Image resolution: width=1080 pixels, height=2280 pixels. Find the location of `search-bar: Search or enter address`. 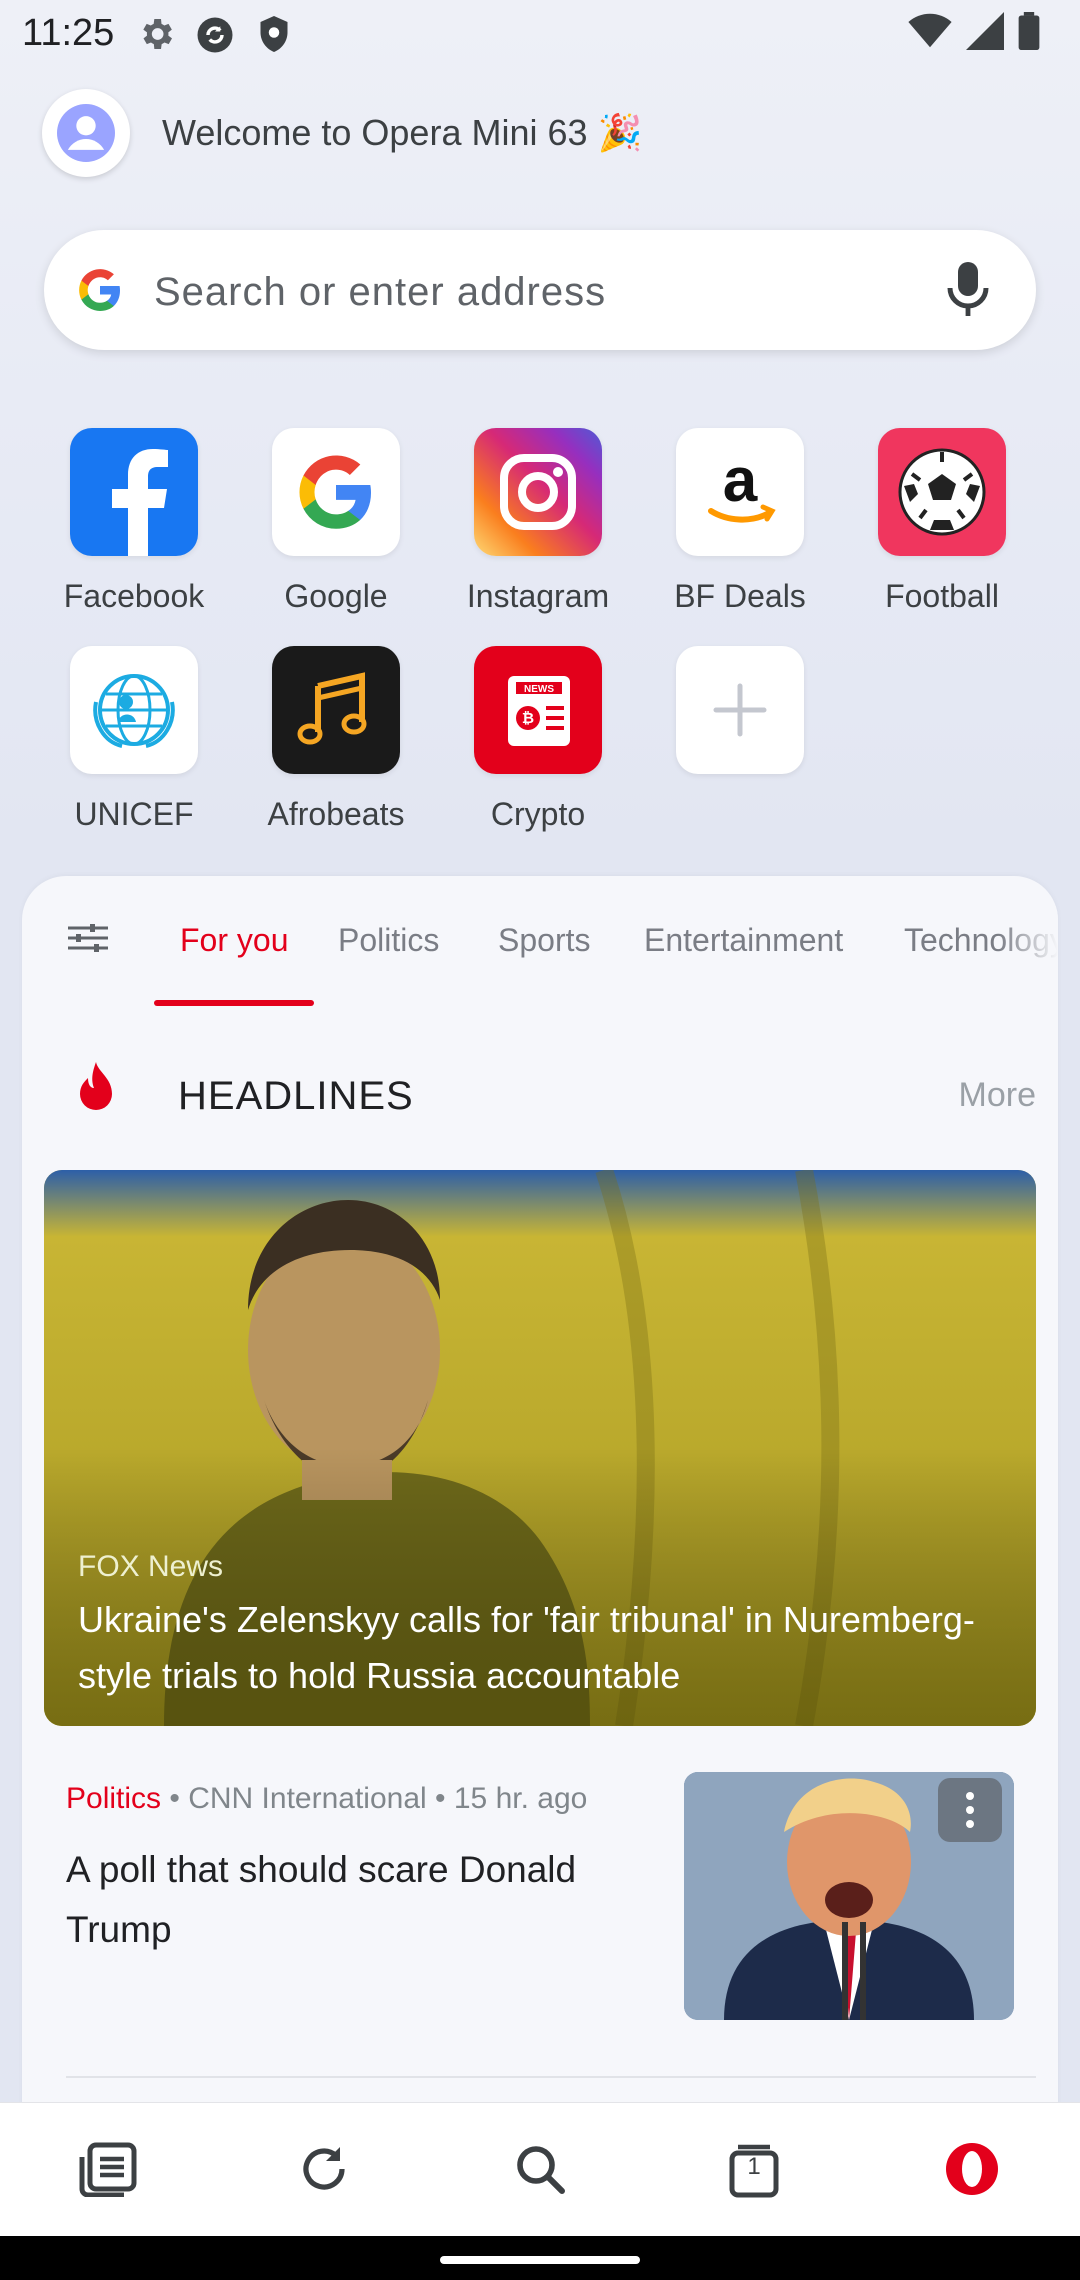

search-bar: Search or enter address is located at coordinates (540, 290).